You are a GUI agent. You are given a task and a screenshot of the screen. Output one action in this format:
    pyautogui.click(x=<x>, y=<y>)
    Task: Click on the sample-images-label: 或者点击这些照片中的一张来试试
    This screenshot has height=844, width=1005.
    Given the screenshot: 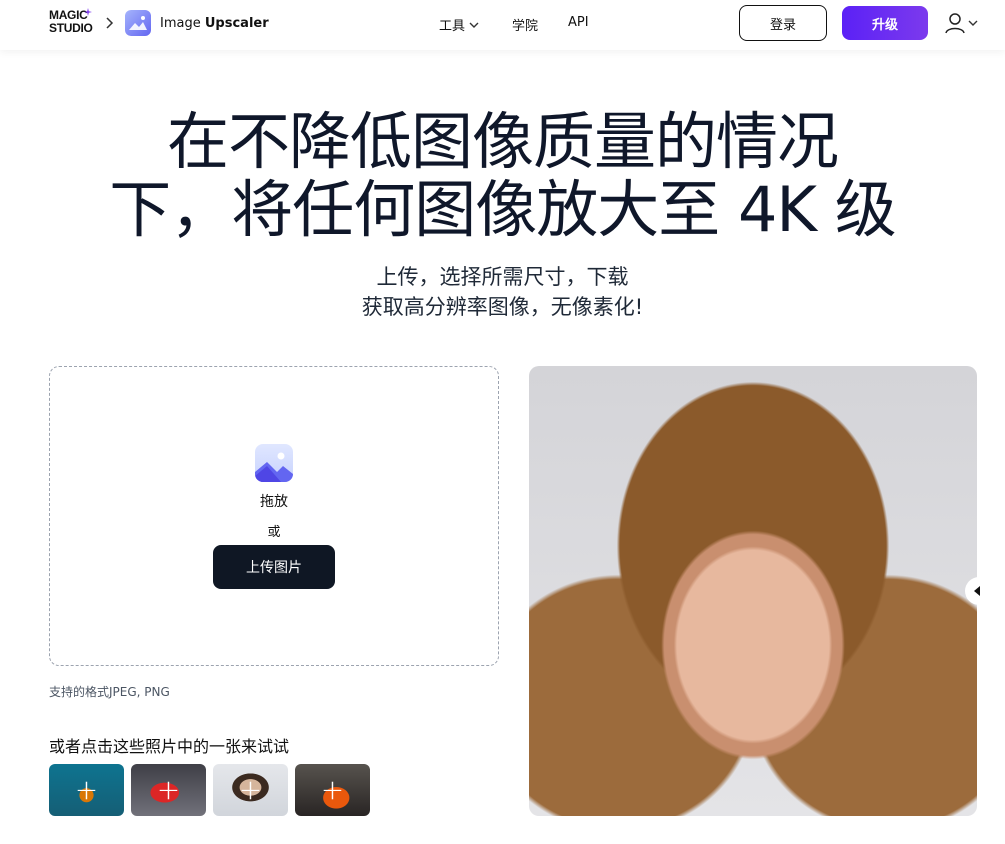 What is the action you would take?
    pyautogui.click(x=169, y=746)
    